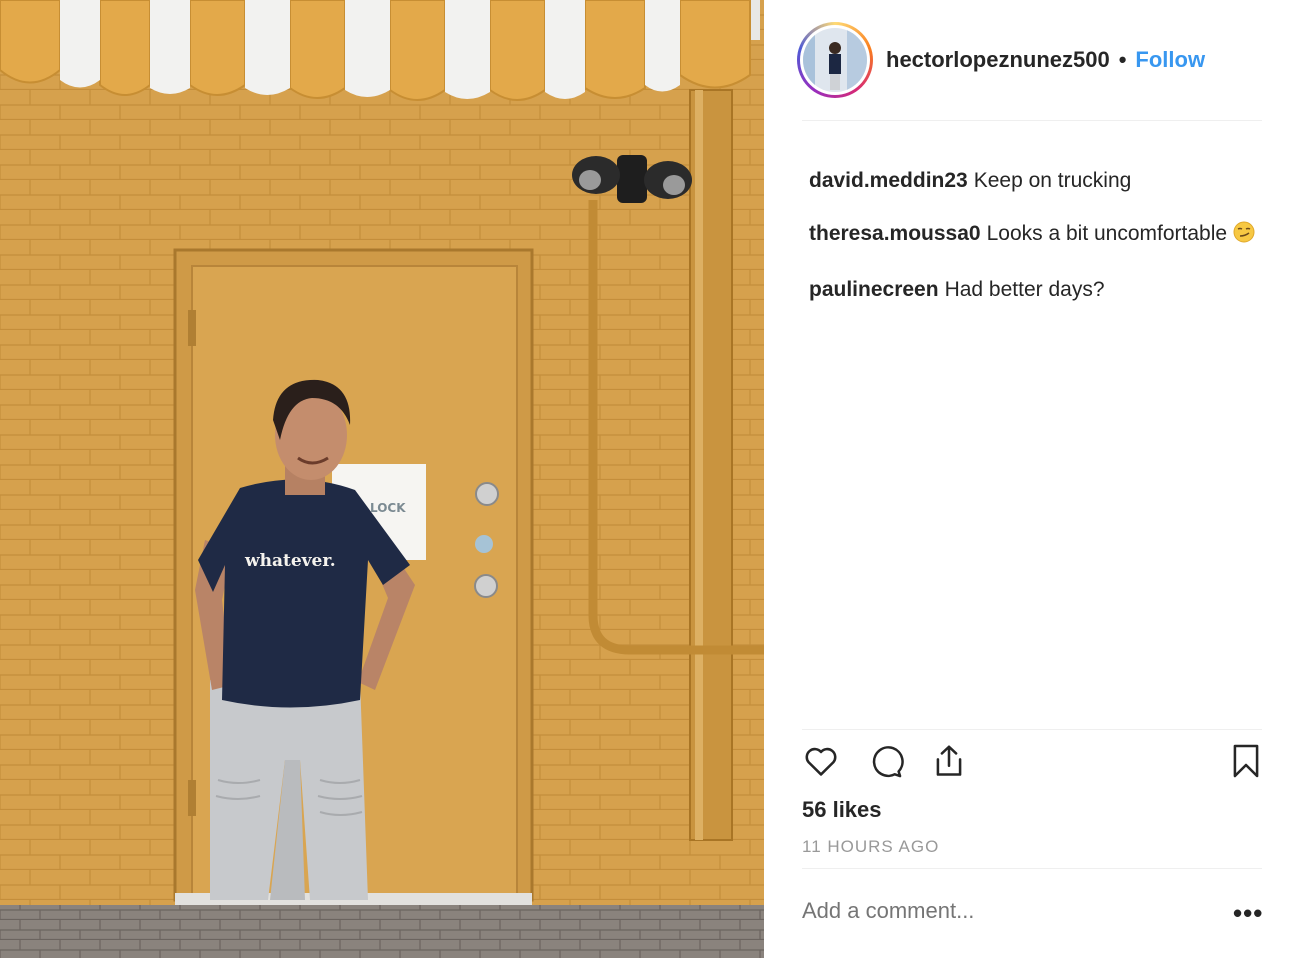  Describe the element at coordinates (1248, 913) in the screenshot. I see `more-options-icon: •••` at that location.